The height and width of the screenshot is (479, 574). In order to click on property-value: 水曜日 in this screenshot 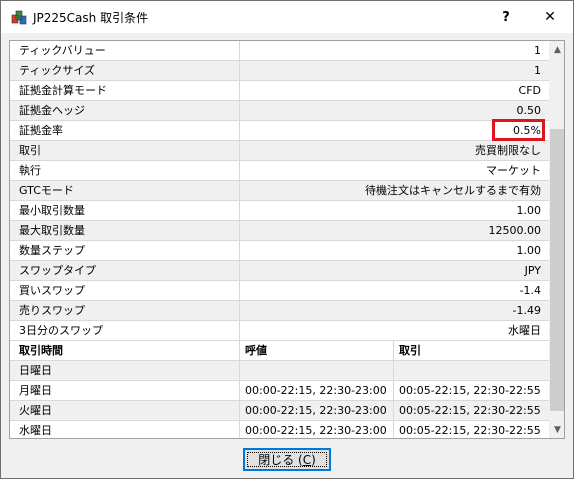, I will do `click(524, 330)`.